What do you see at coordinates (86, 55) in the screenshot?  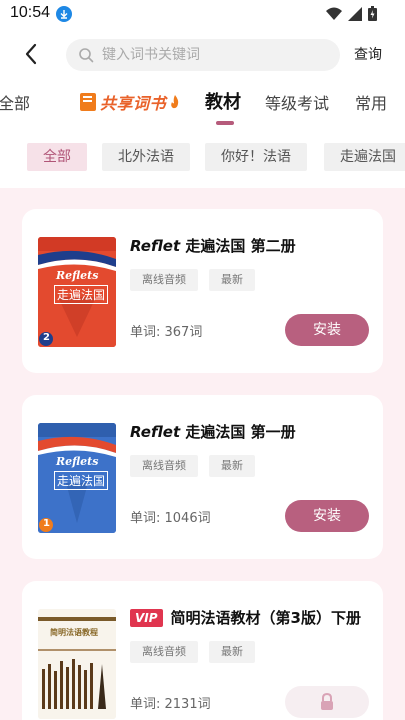 I see `search-icon` at bounding box center [86, 55].